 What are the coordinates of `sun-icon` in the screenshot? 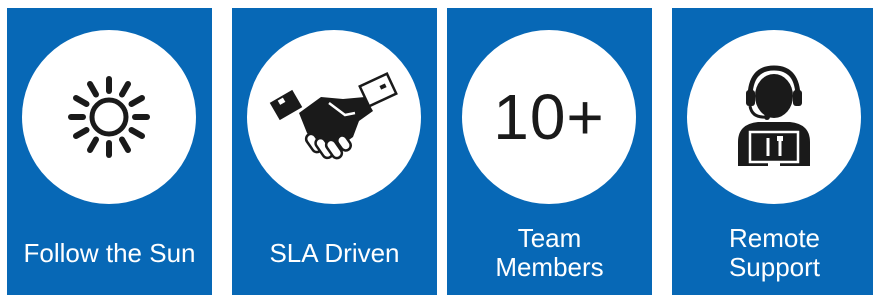 It's located at (109, 117).